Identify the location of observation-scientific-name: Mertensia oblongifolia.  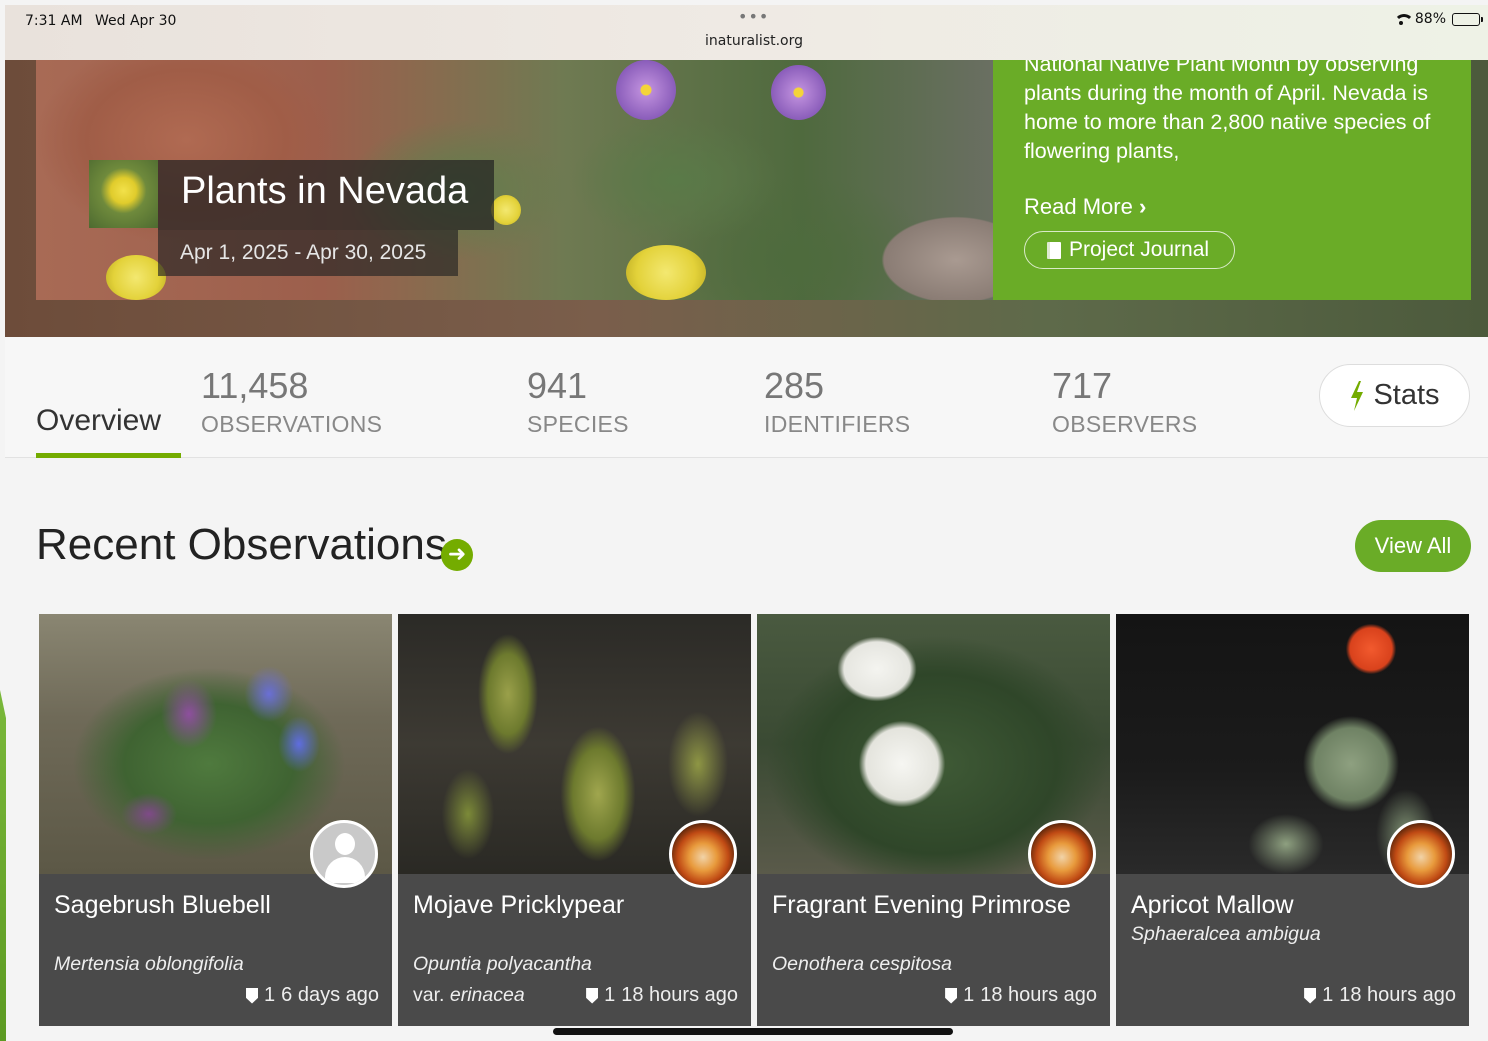
(149, 964).